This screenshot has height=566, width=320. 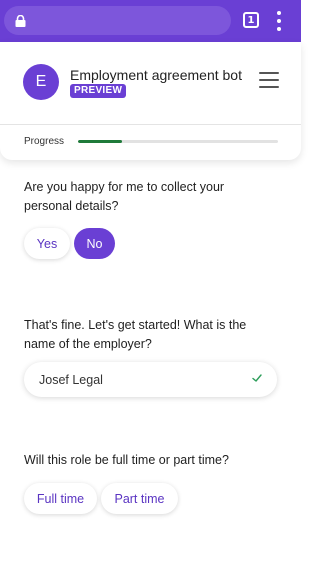 What do you see at coordinates (71, 380) in the screenshot?
I see `employer-answer-text: Josef Legal` at bounding box center [71, 380].